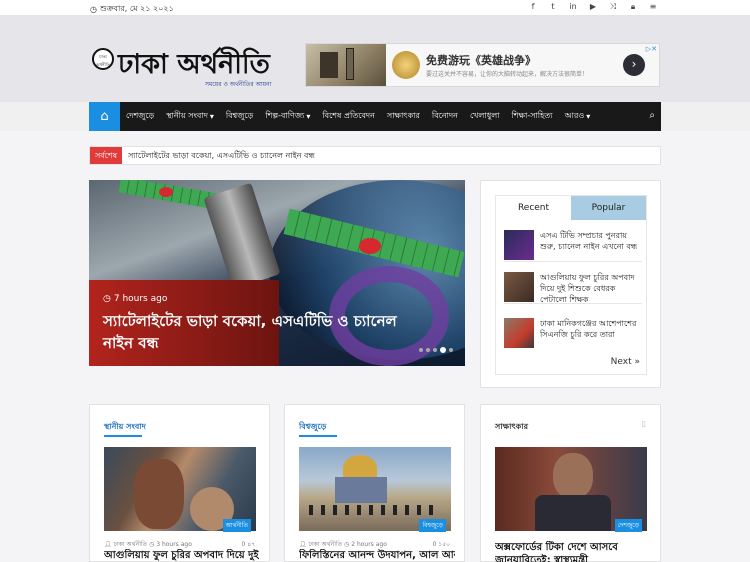  Describe the element at coordinates (125, 427) in the screenshot. I see `section-title: স্থানীয় সংবাদ` at that location.